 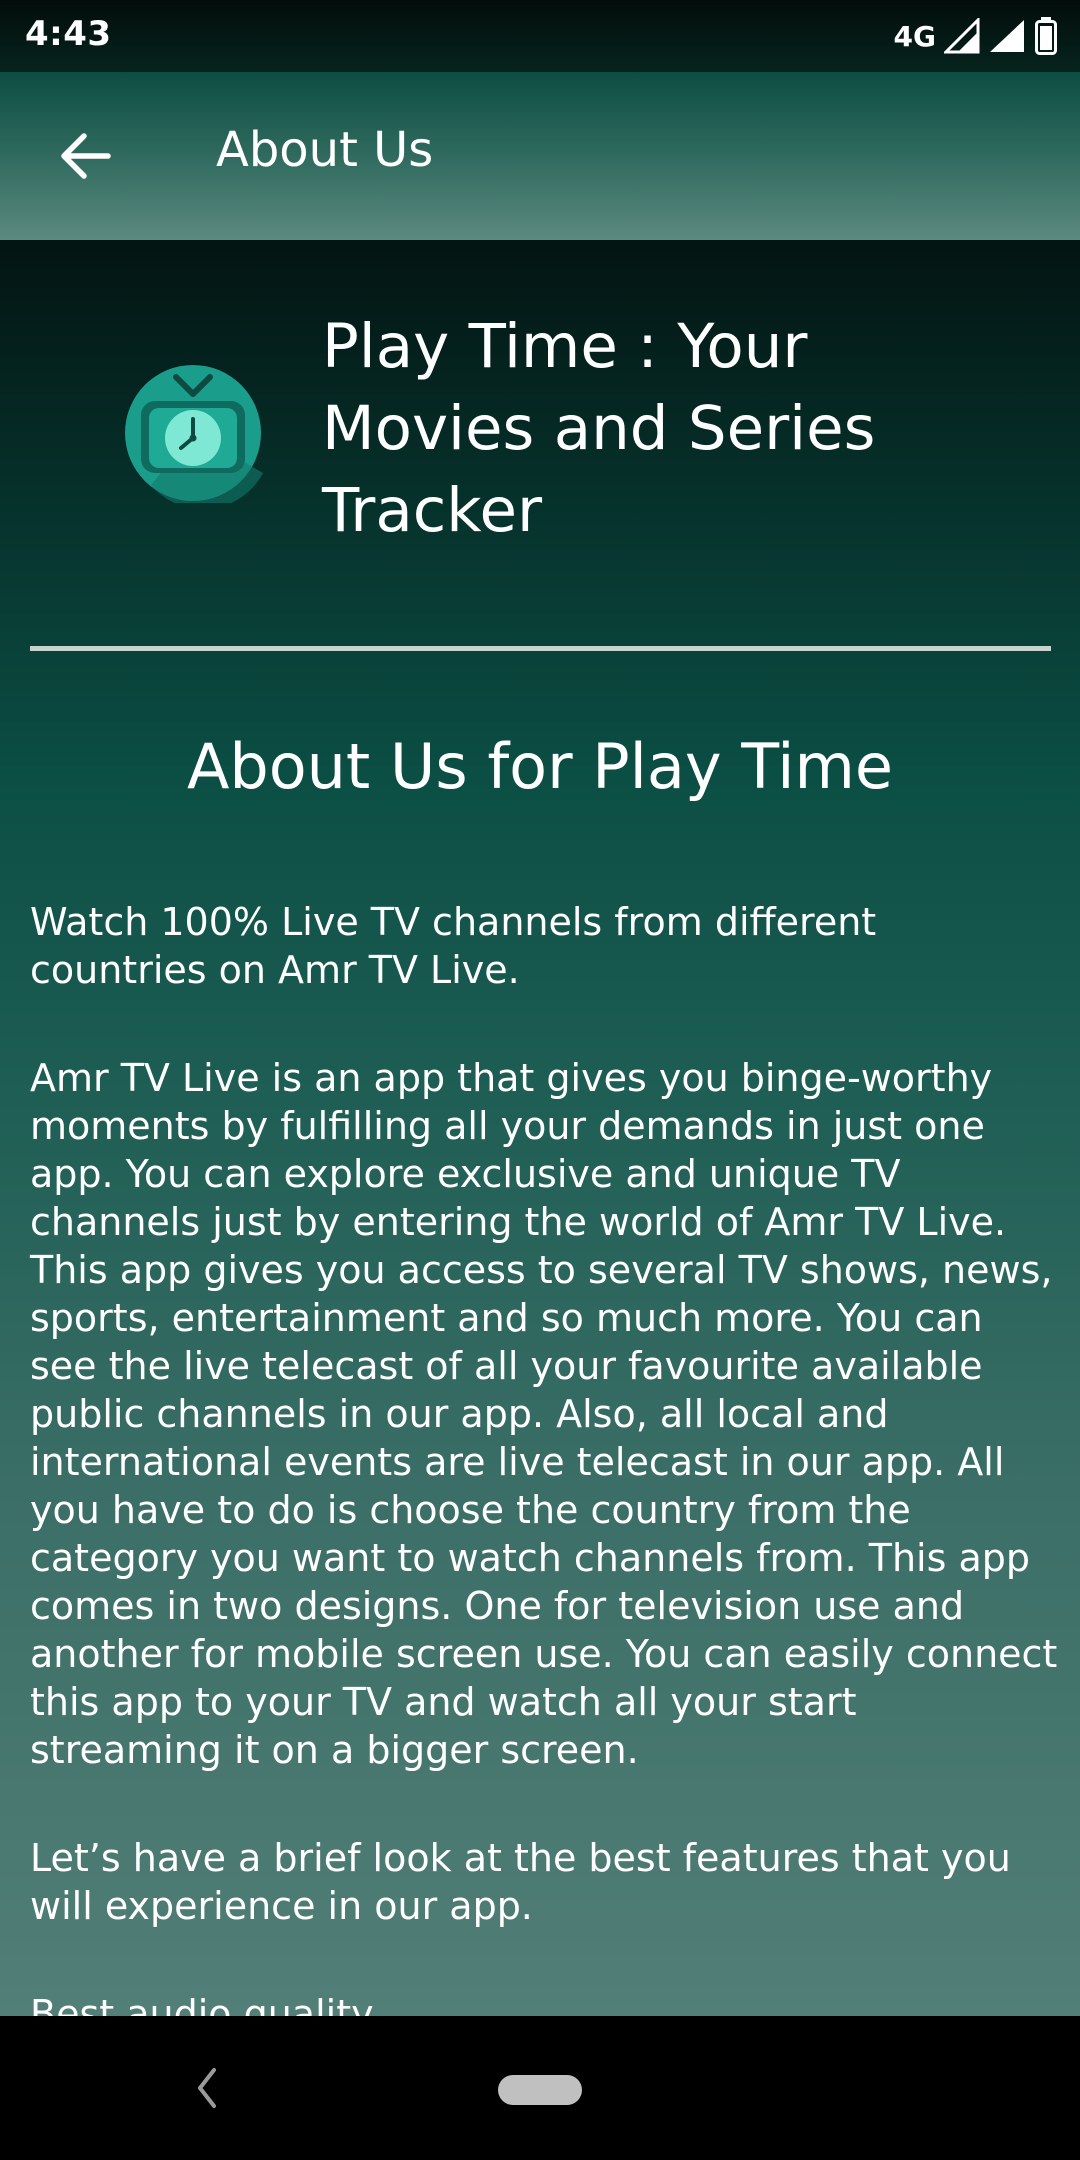 I want to click on app-bar: About Us, so click(x=540, y=156).